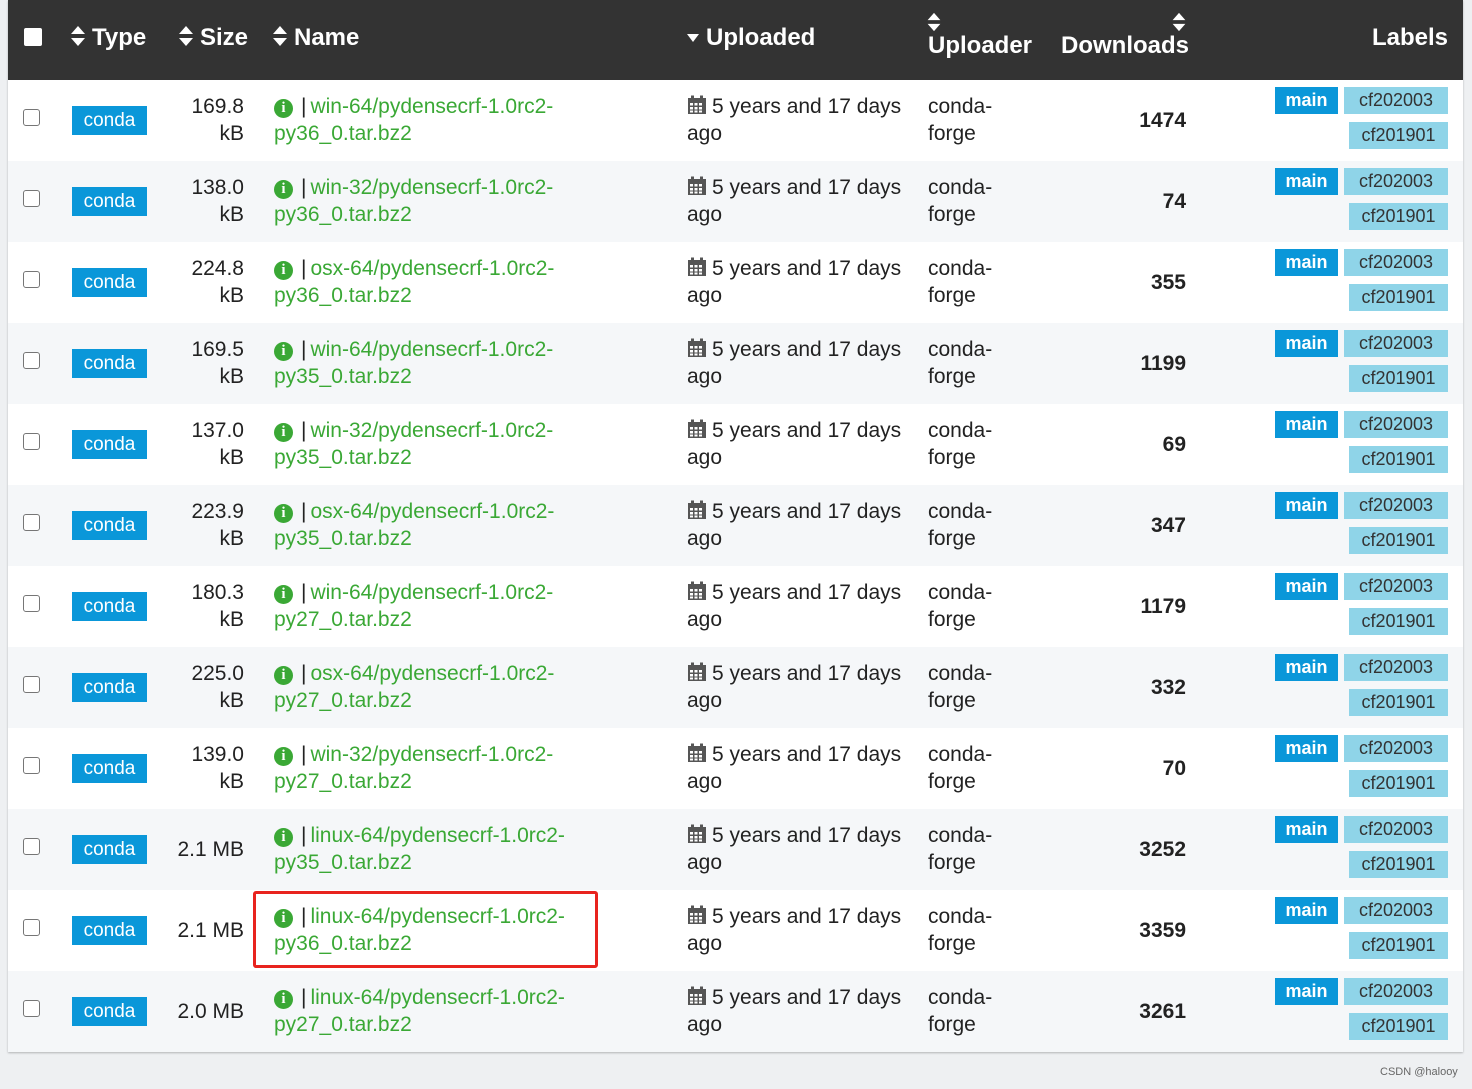 Image resolution: width=1472 pixels, height=1089 pixels. I want to click on downloads-column-header: Downloads, so click(1125, 35).